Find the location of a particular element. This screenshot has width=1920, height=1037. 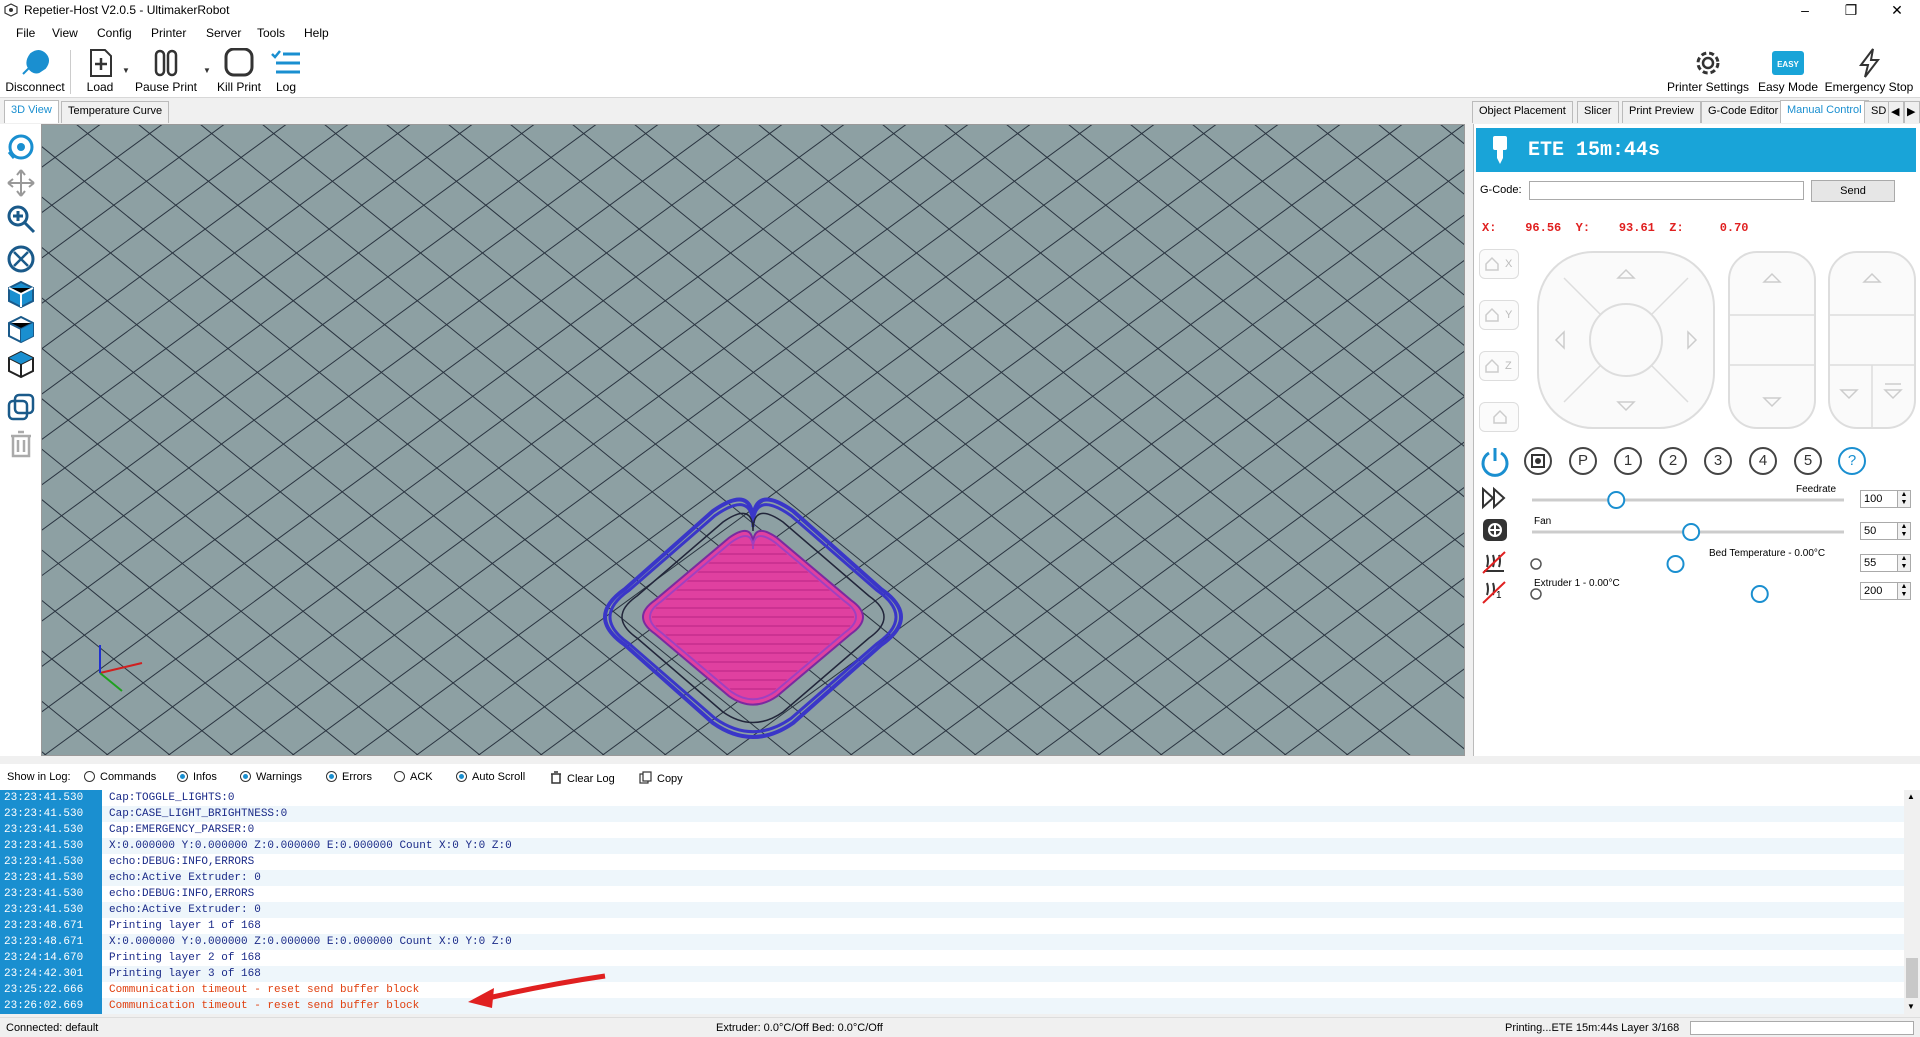

close-button: ✕ is located at coordinates (1897, 11).